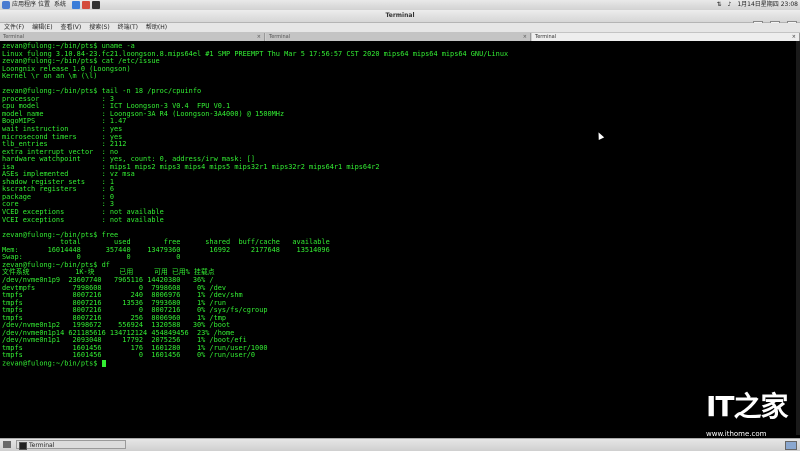 The image size is (800, 451). Describe the element at coordinates (400, 20) in the screenshot. I see `window-titlebar: Terminal – □ ×` at that location.